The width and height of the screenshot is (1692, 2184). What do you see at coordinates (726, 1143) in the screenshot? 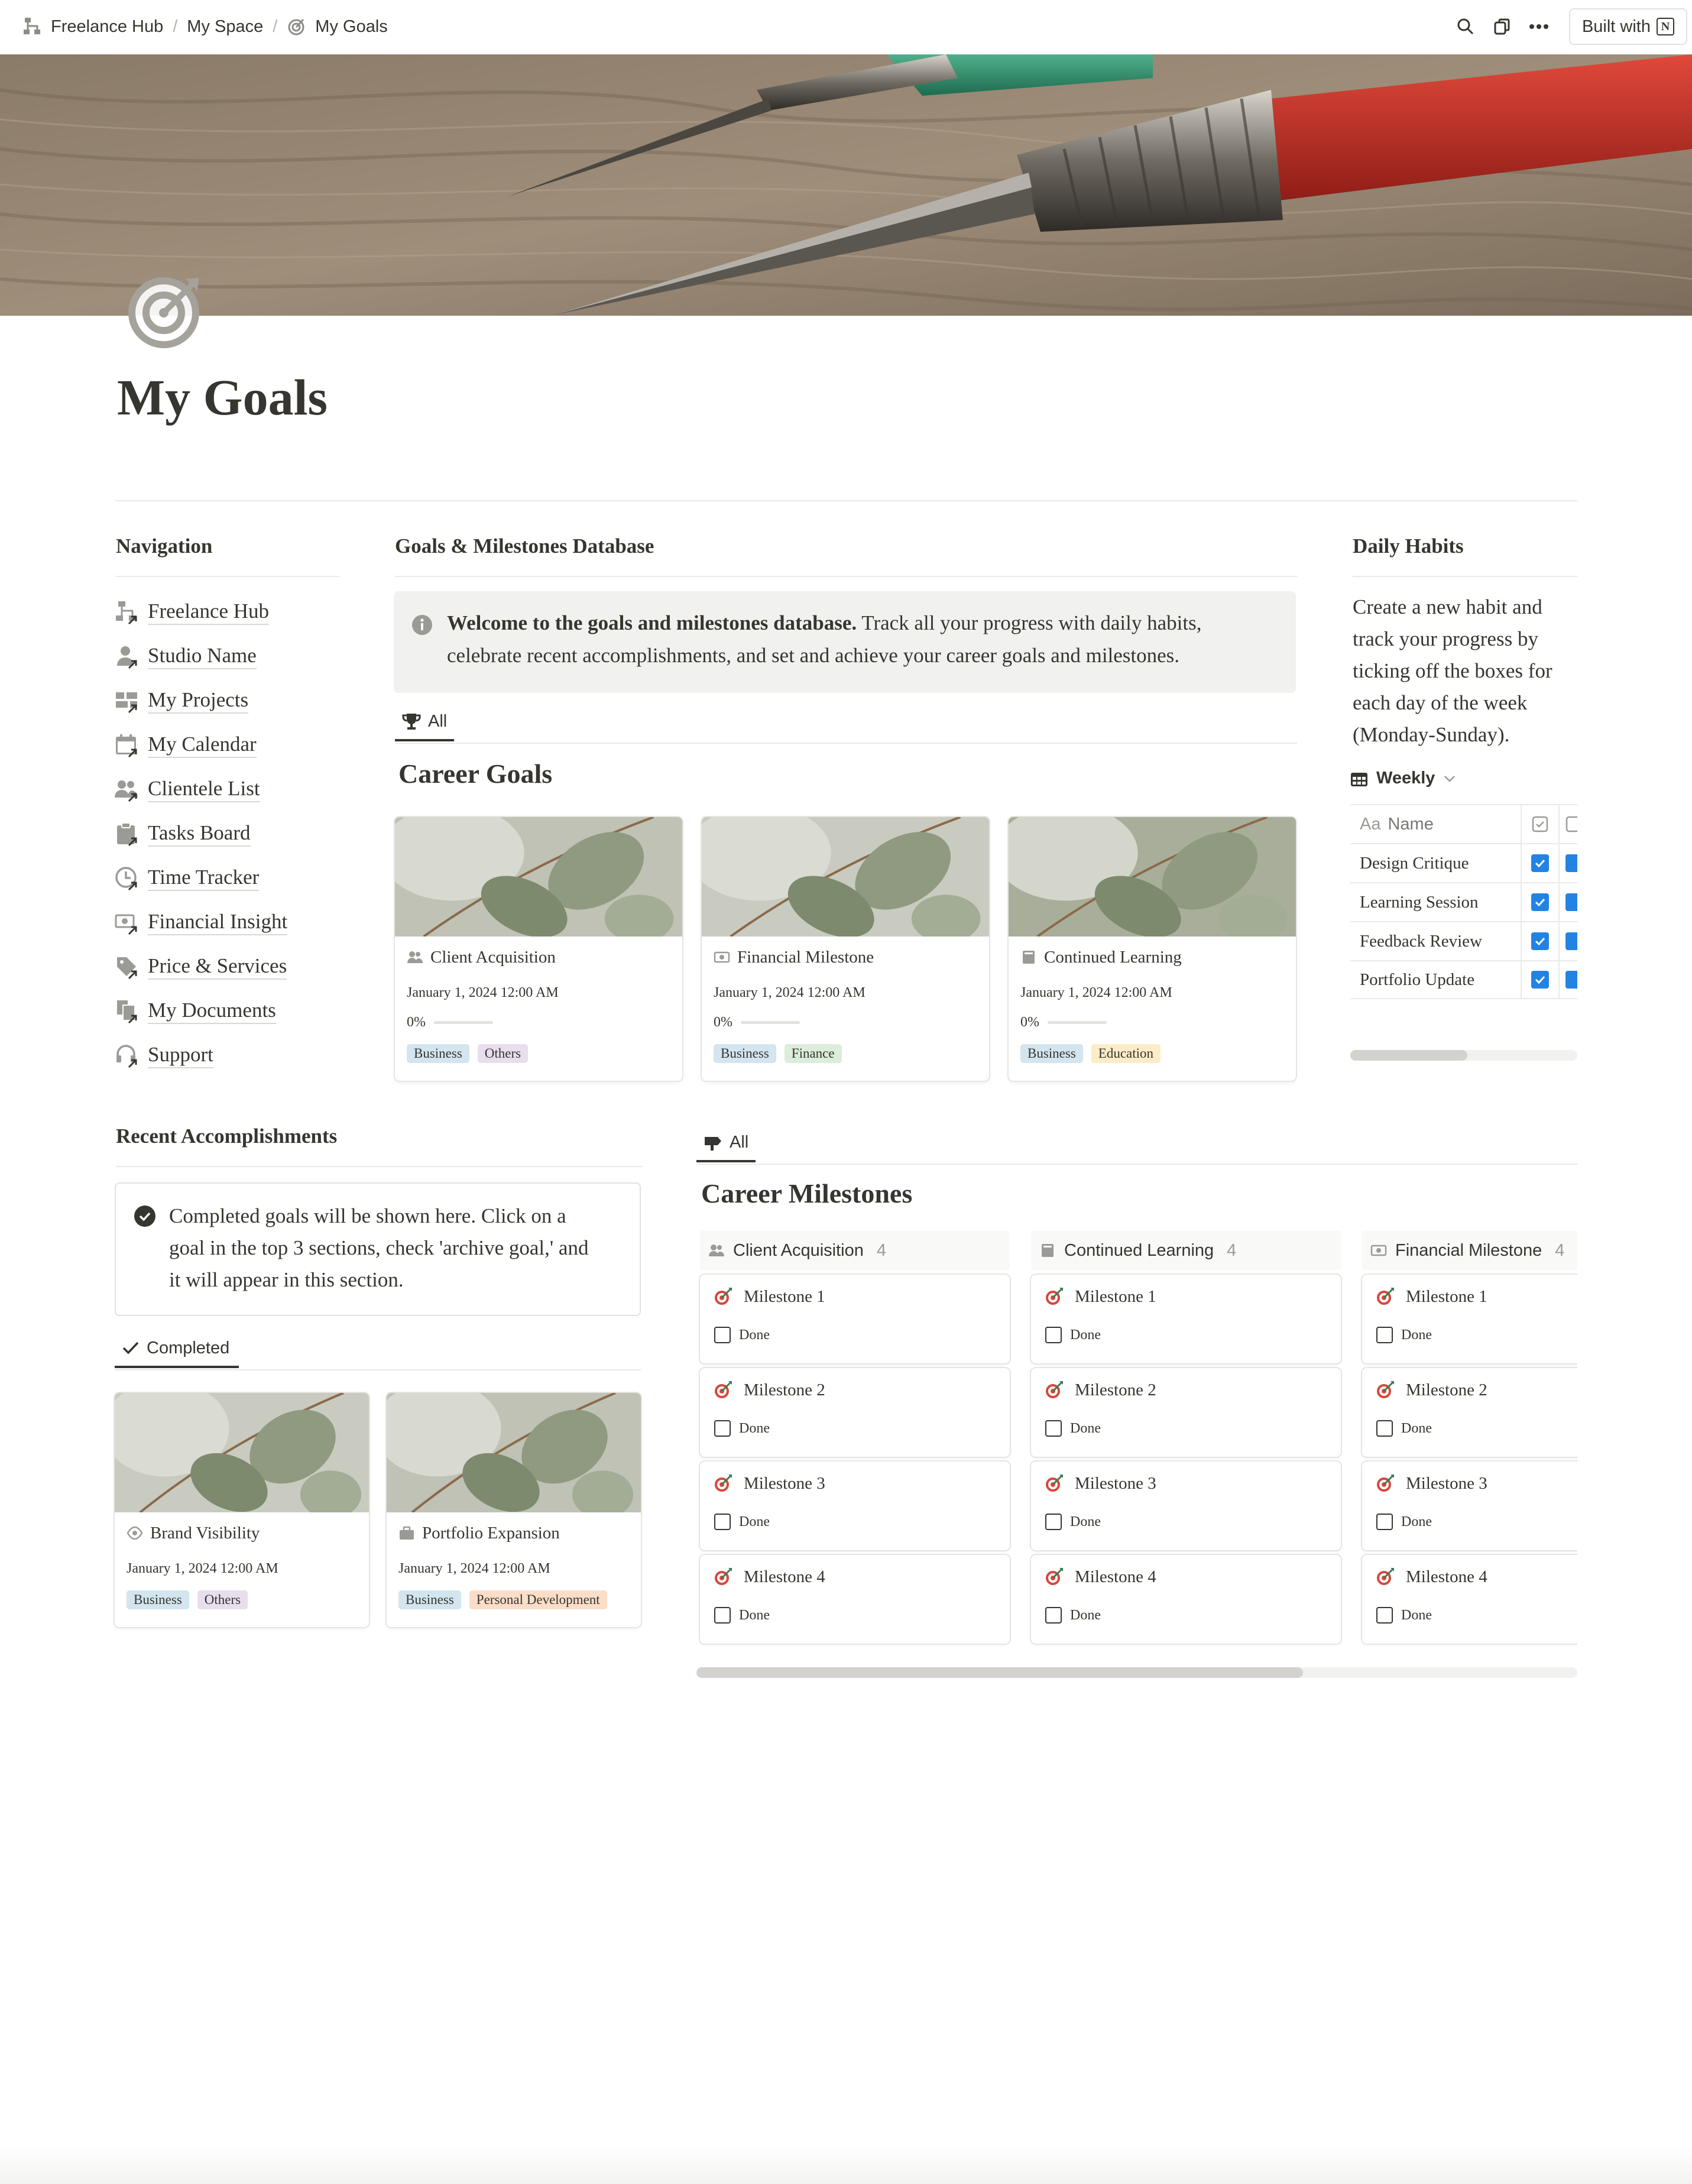
I see `tab-all-milestones: All` at bounding box center [726, 1143].